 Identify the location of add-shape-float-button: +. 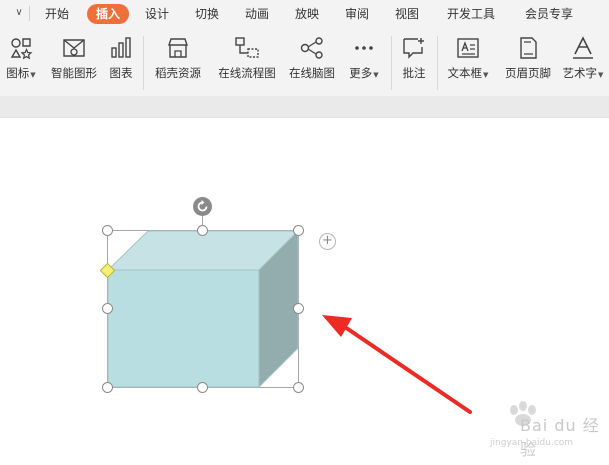
(327, 241).